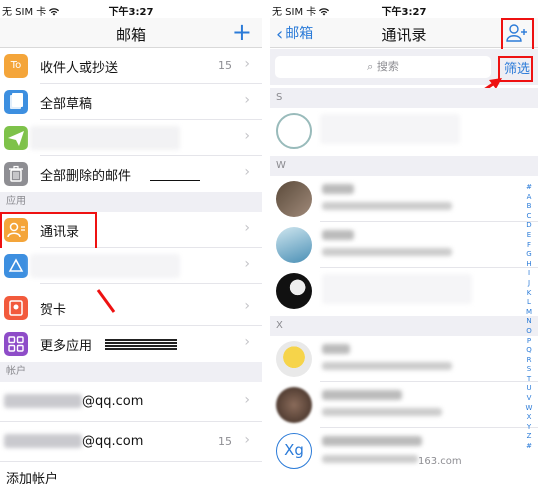 This screenshot has height=484, width=538. What do you see at coordinates (105, 138) in the screenshot?
I see `blurred-label` at bounding box center [105, 138].